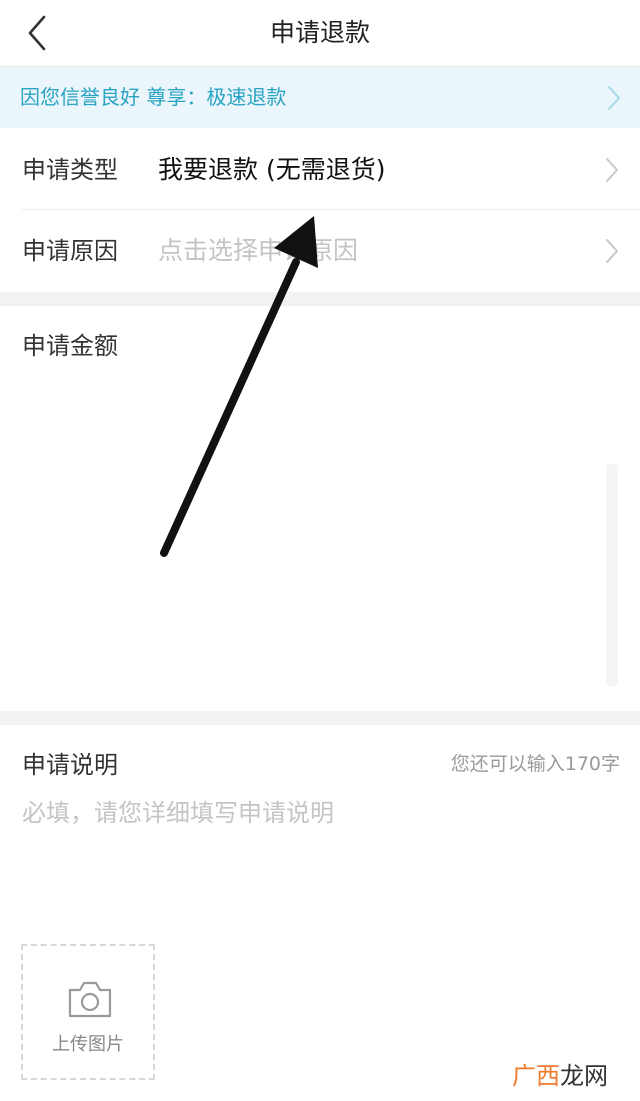  What do you see at coordinates (536, 1076) in the screenshot?
I see `watermark-part1: 广西` at bounding box center [536, 1076].